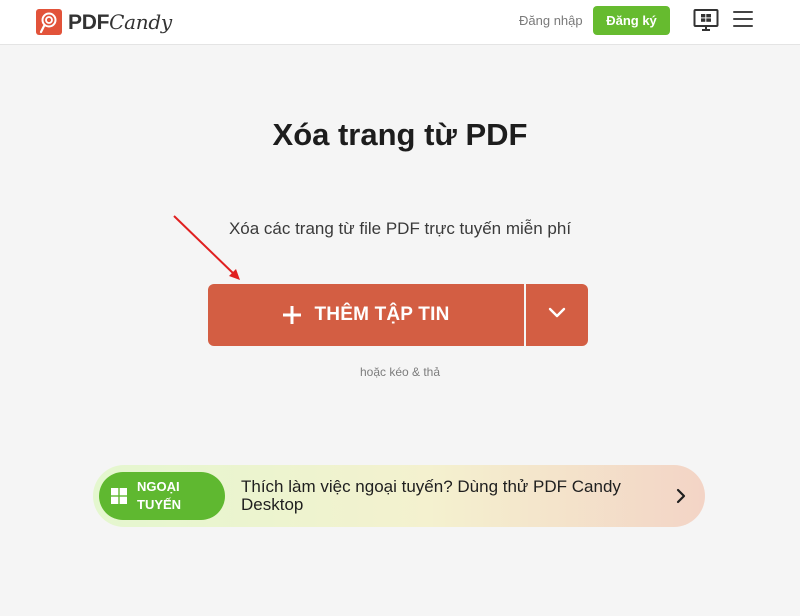 This screenshot has width=800, height=616. I want to click on logo-text-pdf: PDF, so click(89, 22).